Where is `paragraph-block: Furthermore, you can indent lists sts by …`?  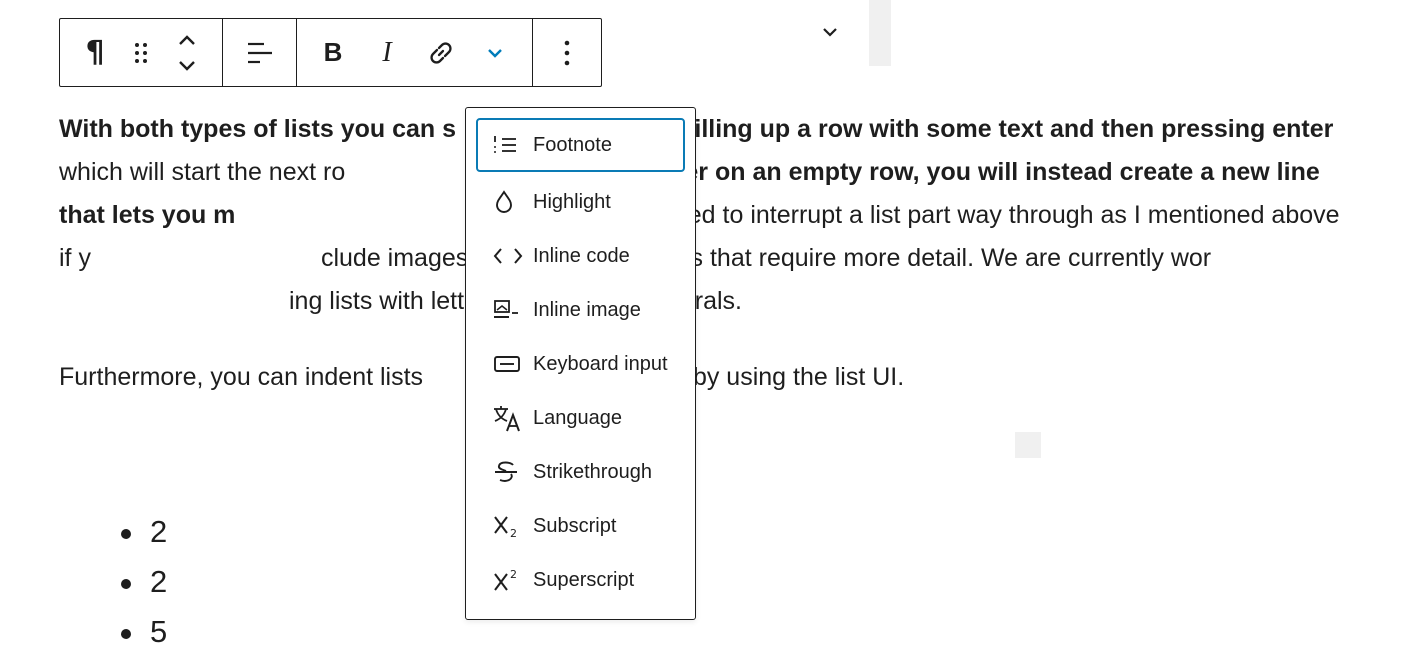 paragraph-block: Furthermore, you can indent lists sts by … is located at coordinates (704, 377).